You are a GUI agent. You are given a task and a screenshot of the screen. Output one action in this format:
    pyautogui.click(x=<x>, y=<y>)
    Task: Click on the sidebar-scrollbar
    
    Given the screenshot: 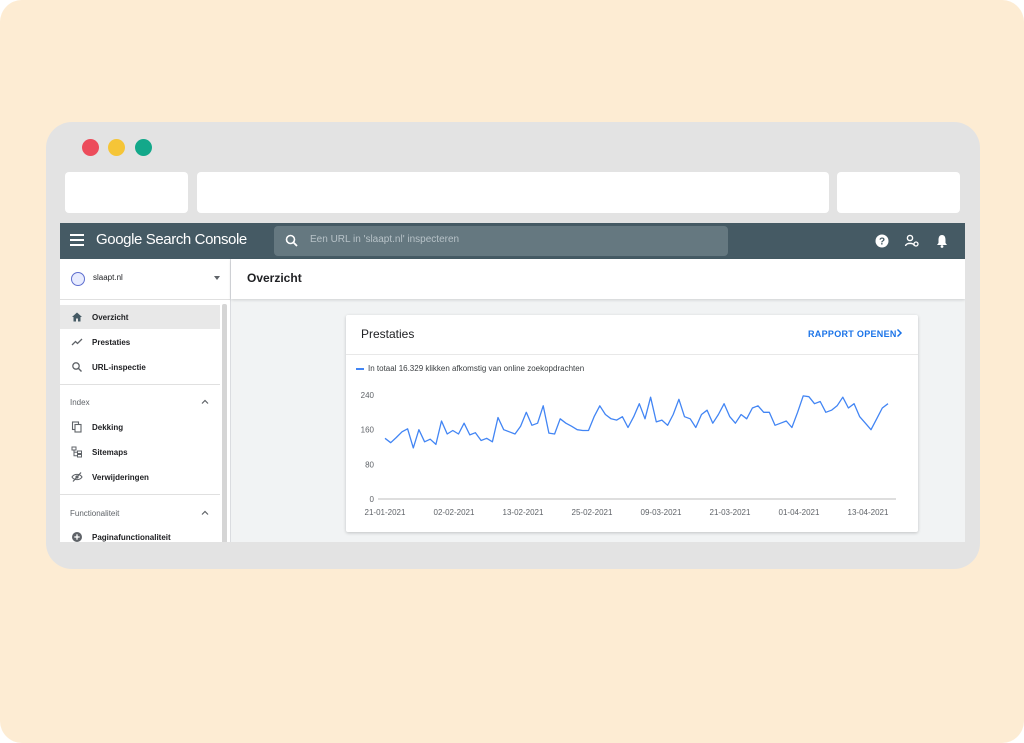 What is the action you would take?
    pyautogui.click(x=224, y=423)
    